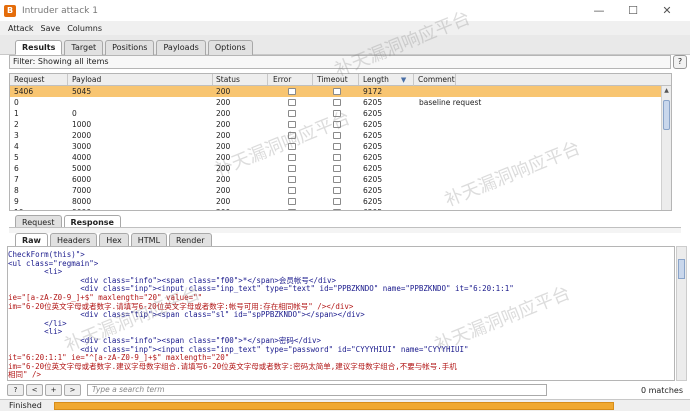  What do you see at coordinates (373, 91) in the screenshot?
I see `cell-length: 9172` at bounding box center [373, 91].